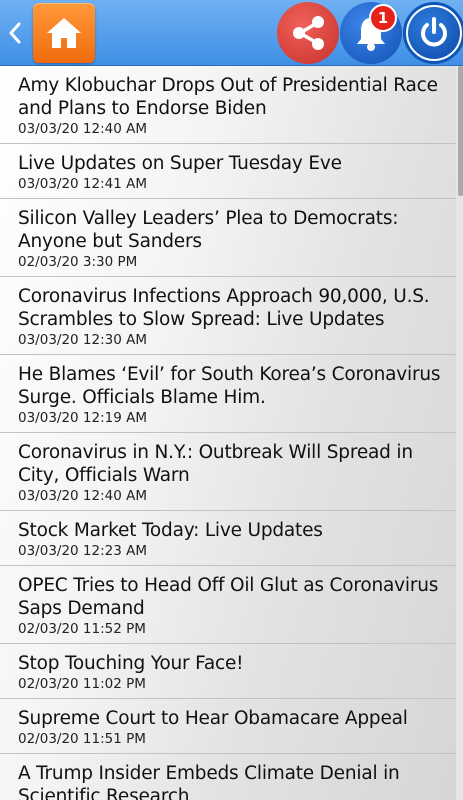 The image size is (463, 800). What do you see at coordinates (83, 418) in the screenshot?
I see `article-timestamp: 03/03/20 12:19 AM` at bounding box center [83, 418].